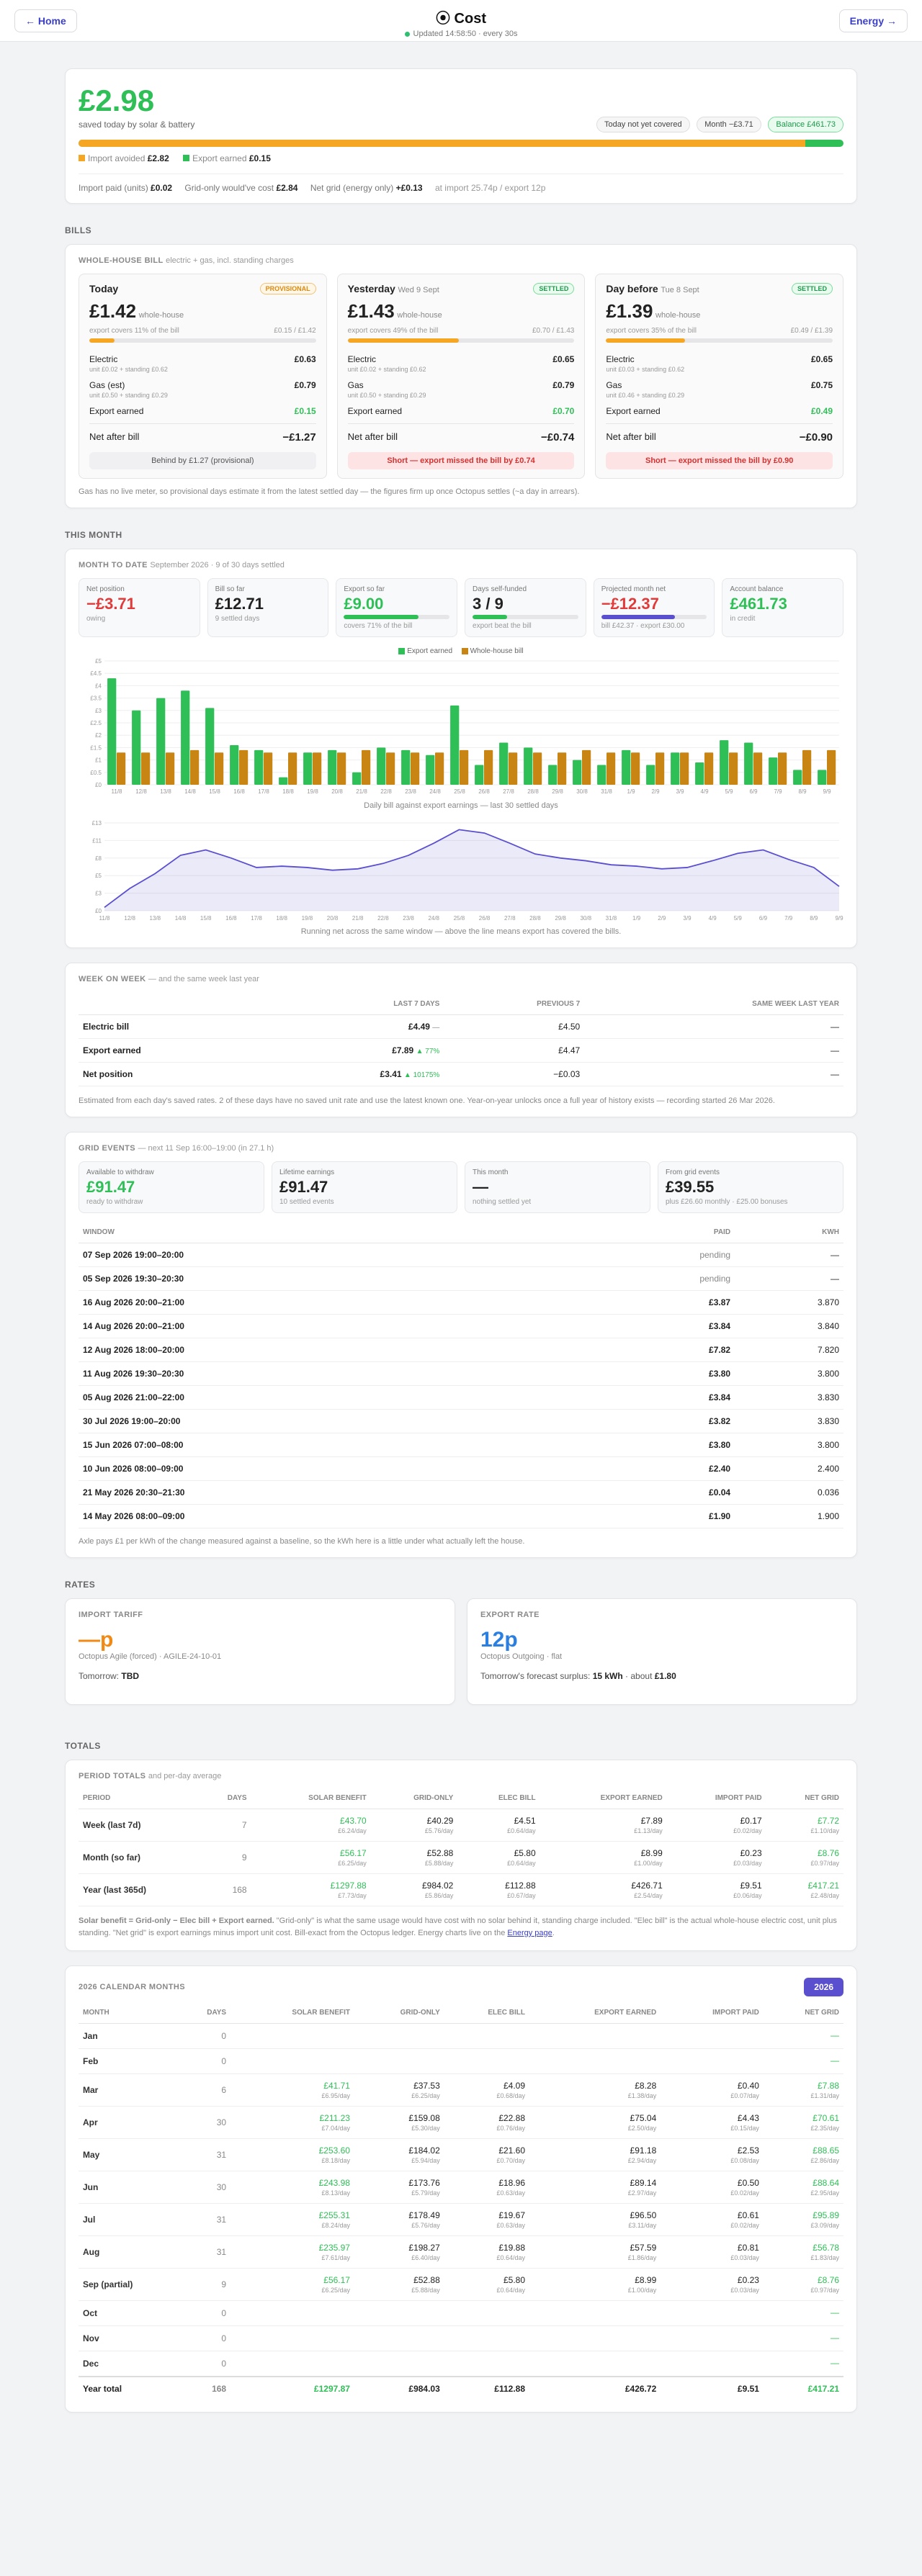 This screenshot has height=2576, width=922. What do you see at coordinates (410, 791) in the screenshot?
I see `x-tick-label: 23/8` at bounding box center [410, 791].